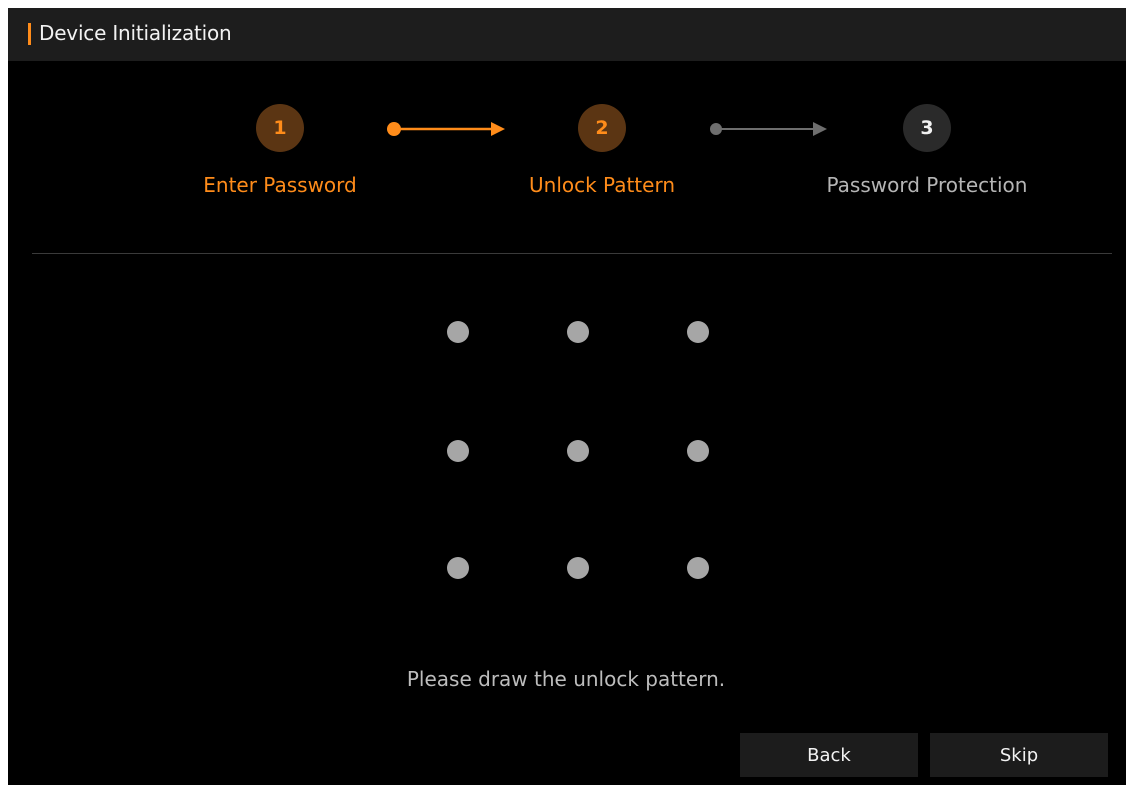 Image resolution: width=1132 pixels, height=785 pixels. I want to click on step-3-circle: 3, so click(927, 128).